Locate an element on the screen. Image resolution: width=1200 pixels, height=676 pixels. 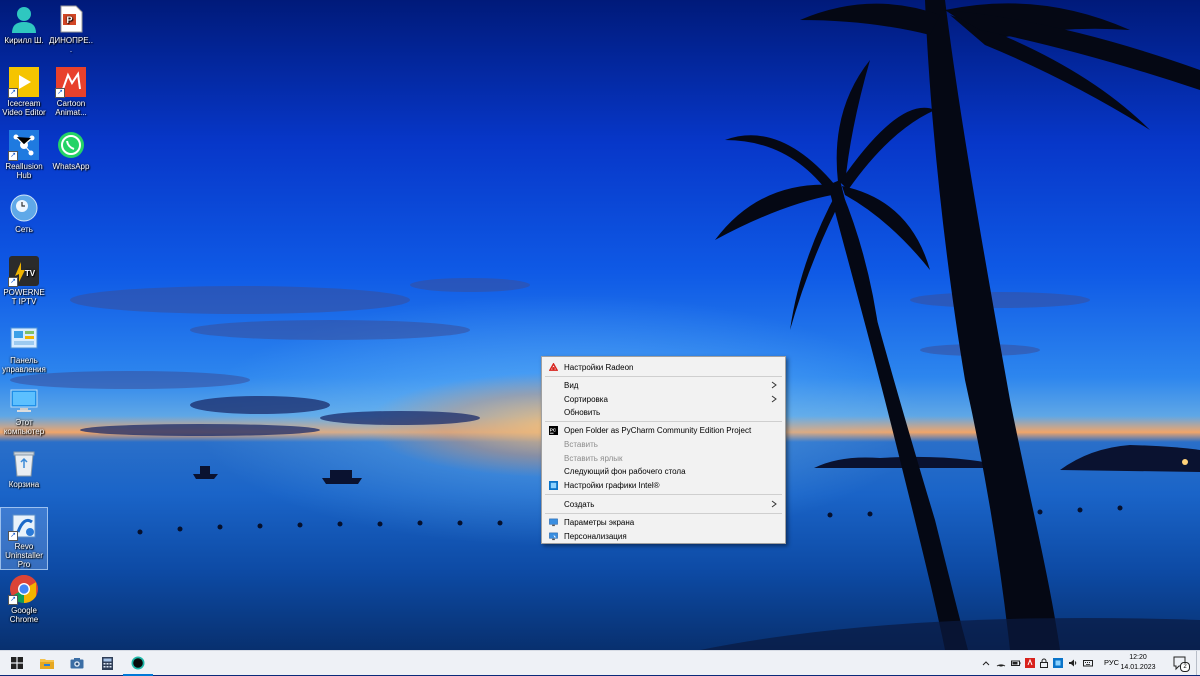
menu-item-radeon-settings: Настройки Radeon is located at coordinates (663, 367).